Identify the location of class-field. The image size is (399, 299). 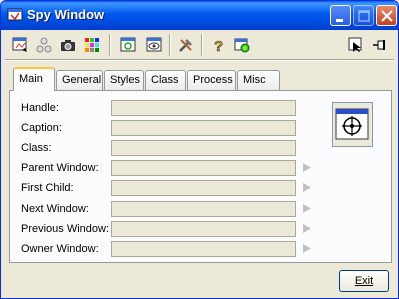
(203, 148).